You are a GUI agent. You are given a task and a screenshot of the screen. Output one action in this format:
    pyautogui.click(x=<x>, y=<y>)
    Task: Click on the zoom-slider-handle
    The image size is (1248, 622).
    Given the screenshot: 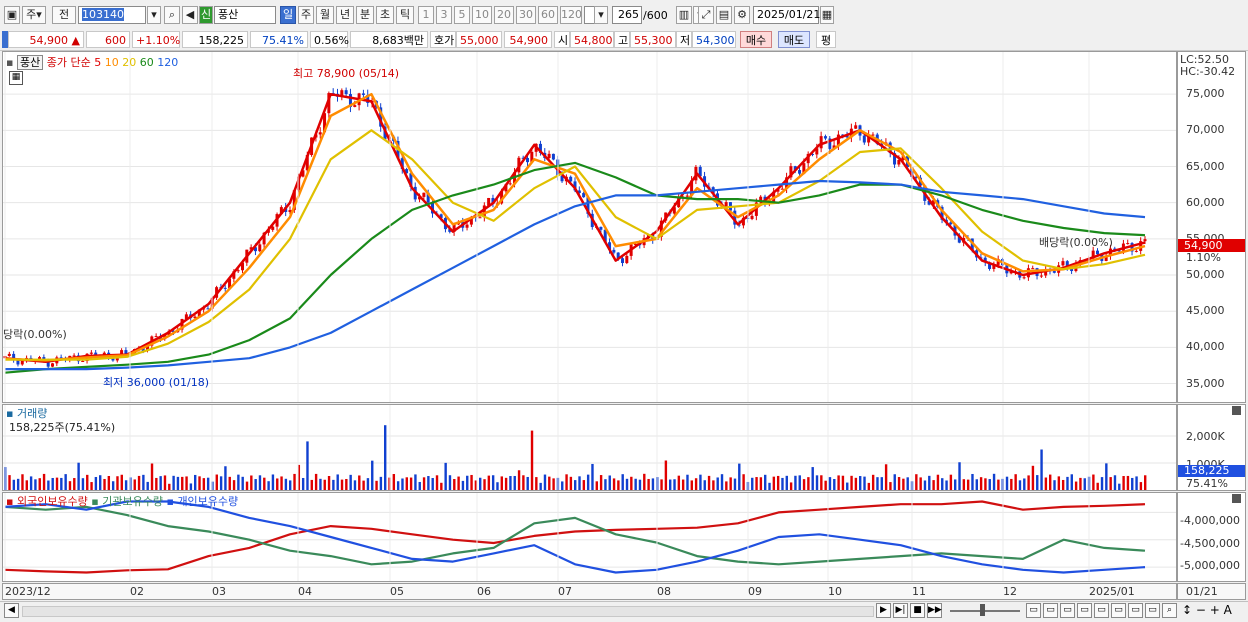 What is the action you would take?
    pyautogui.click(x=982, y=610)
    